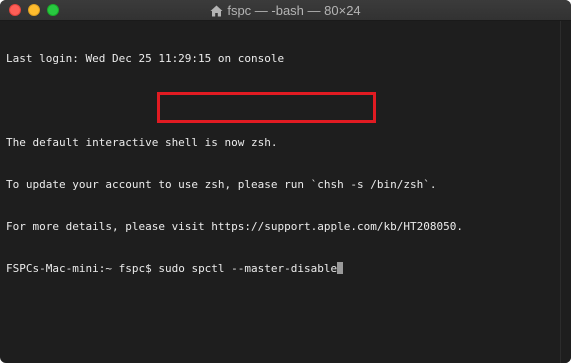  What do you see at coordinates (565, 192) in the screenshot?
I see `scrollbar` at bounding box center [565, 192].